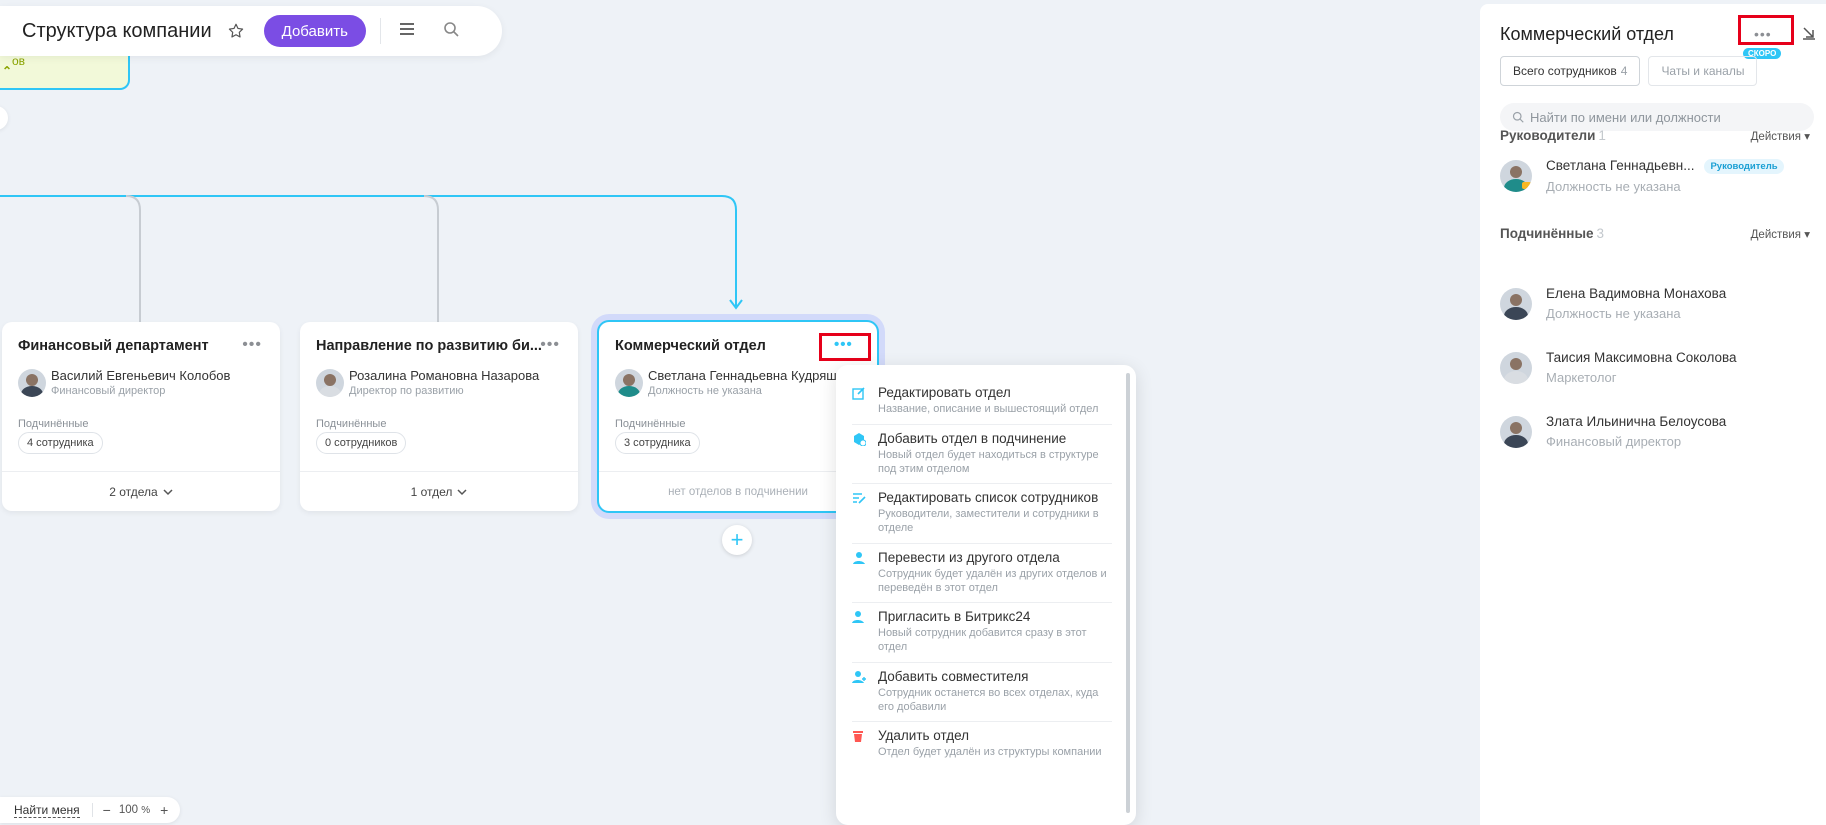  I want to click on employee-name: Таисия Максимовна Соколова, so click(1641, 357).